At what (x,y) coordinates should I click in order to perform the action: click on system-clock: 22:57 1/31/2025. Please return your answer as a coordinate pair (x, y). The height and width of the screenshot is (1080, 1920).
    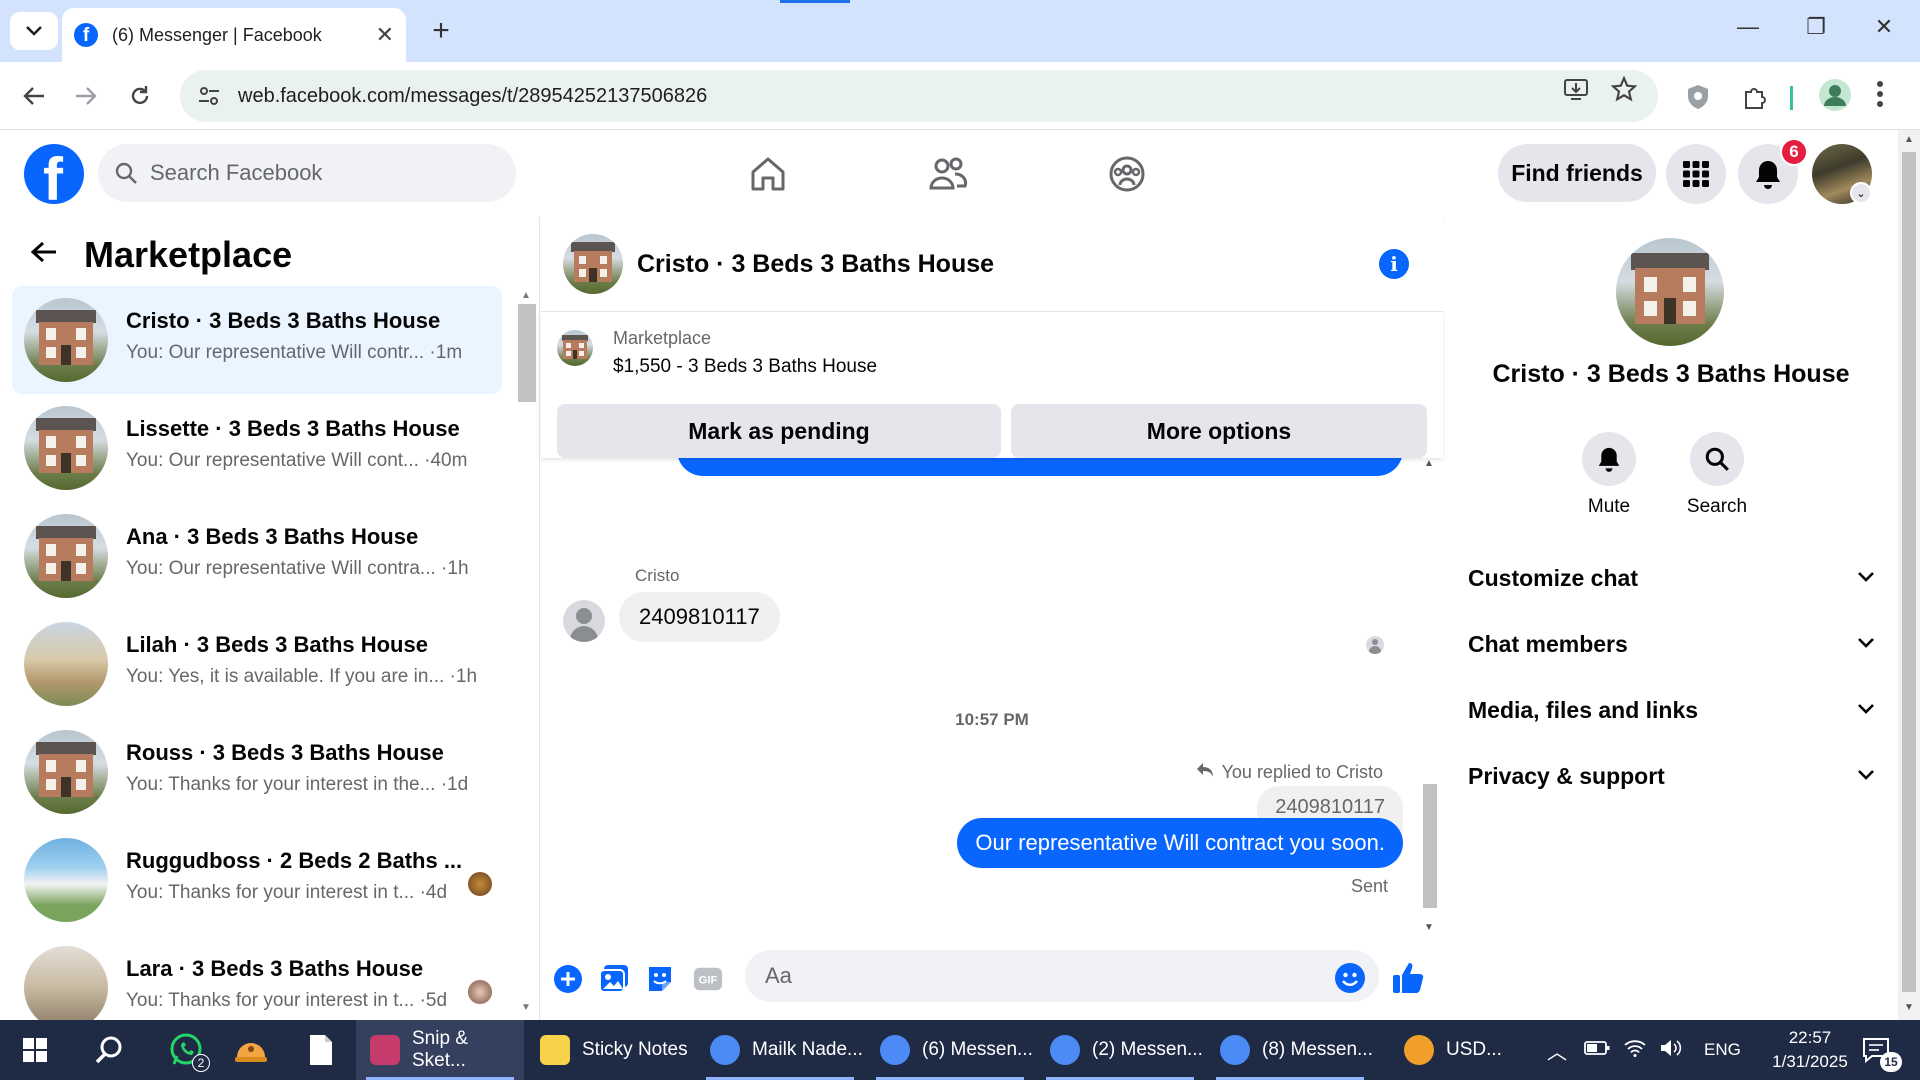
    Looking at the image, I should click on (1810, 1050).